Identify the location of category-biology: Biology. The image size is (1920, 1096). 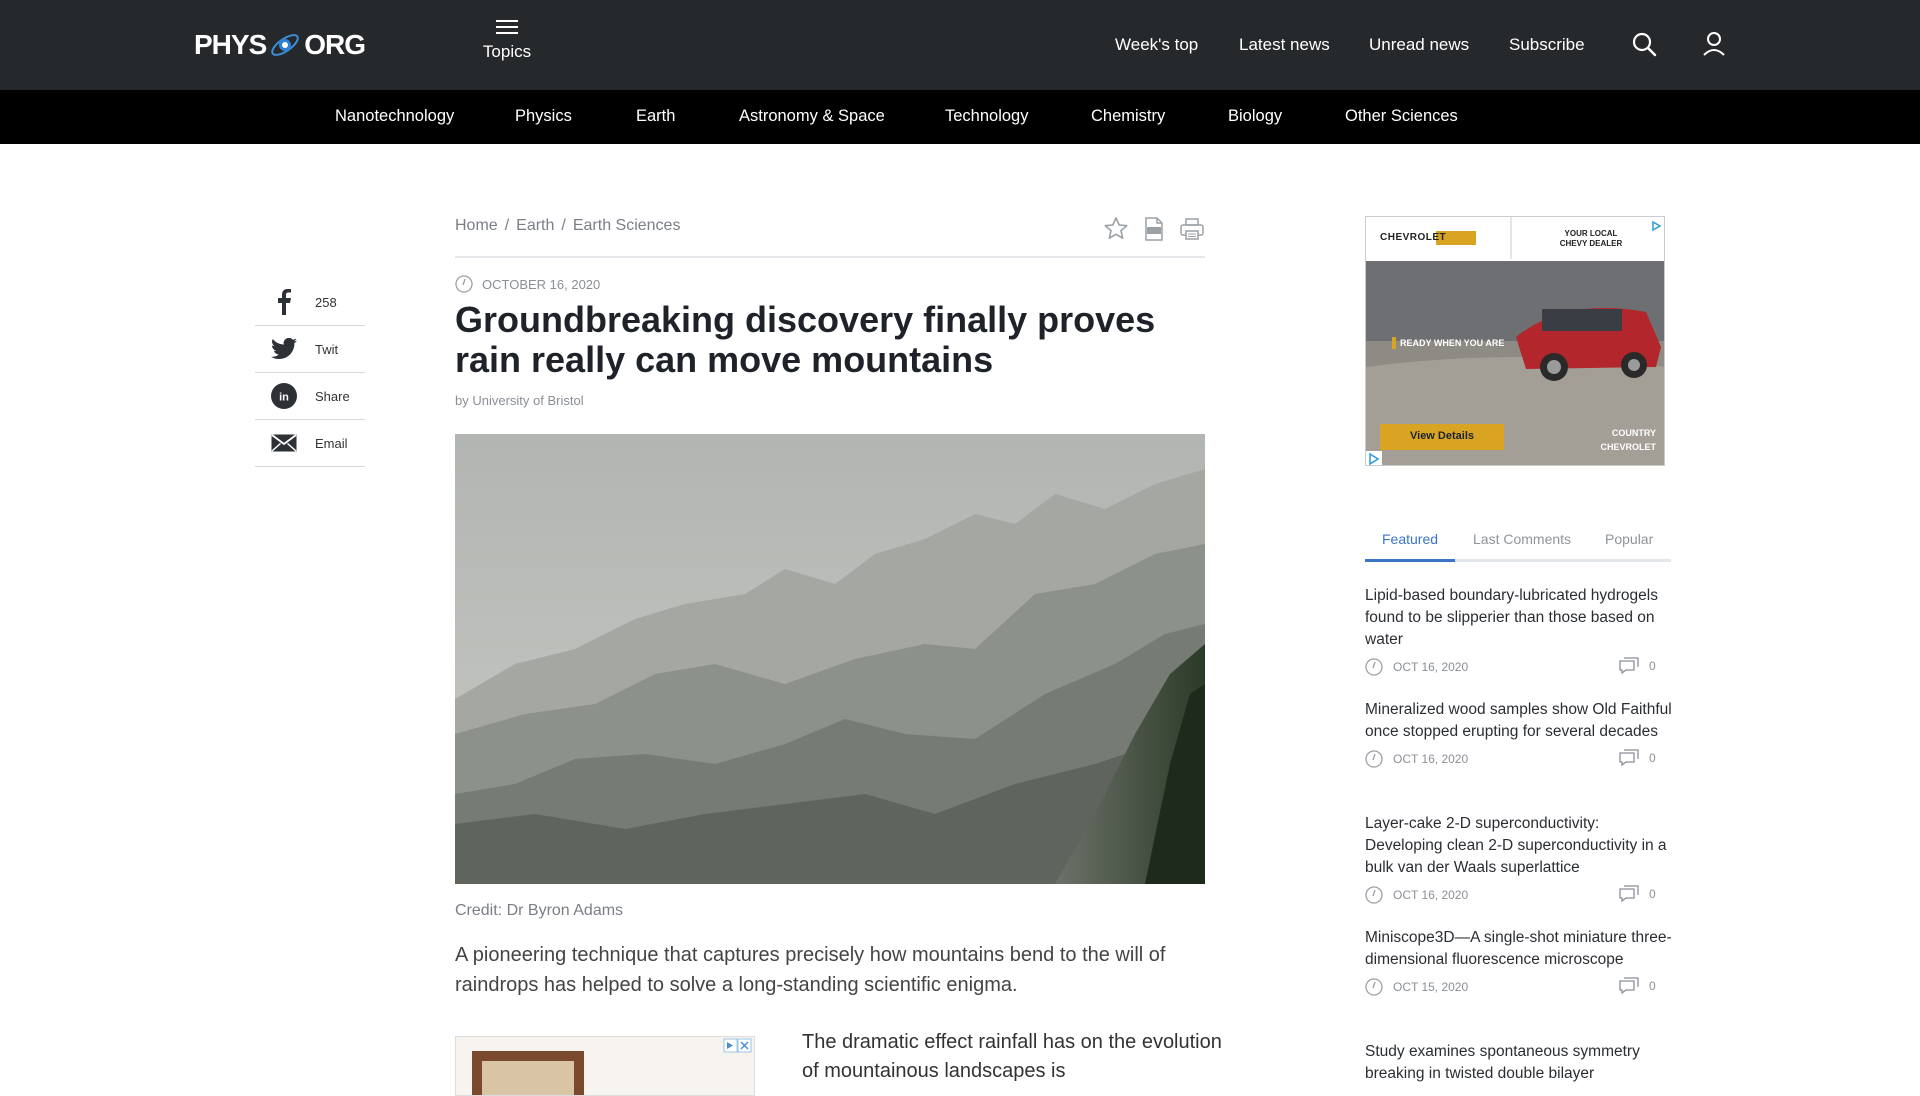
(1255, 116).